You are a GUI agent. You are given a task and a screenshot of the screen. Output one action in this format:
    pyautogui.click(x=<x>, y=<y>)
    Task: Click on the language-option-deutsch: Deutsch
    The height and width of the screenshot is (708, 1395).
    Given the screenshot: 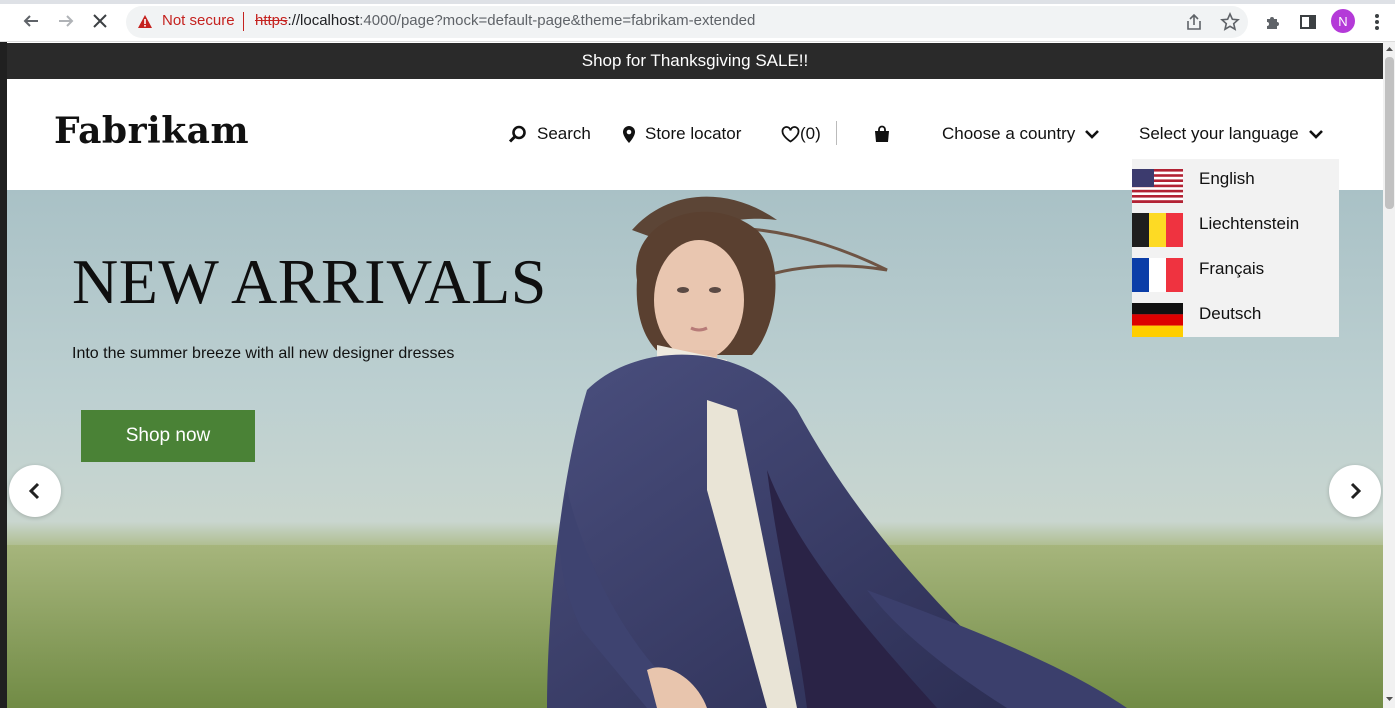 What is the action you would take?
    pyautogui.click(x=1235, y=315)
    